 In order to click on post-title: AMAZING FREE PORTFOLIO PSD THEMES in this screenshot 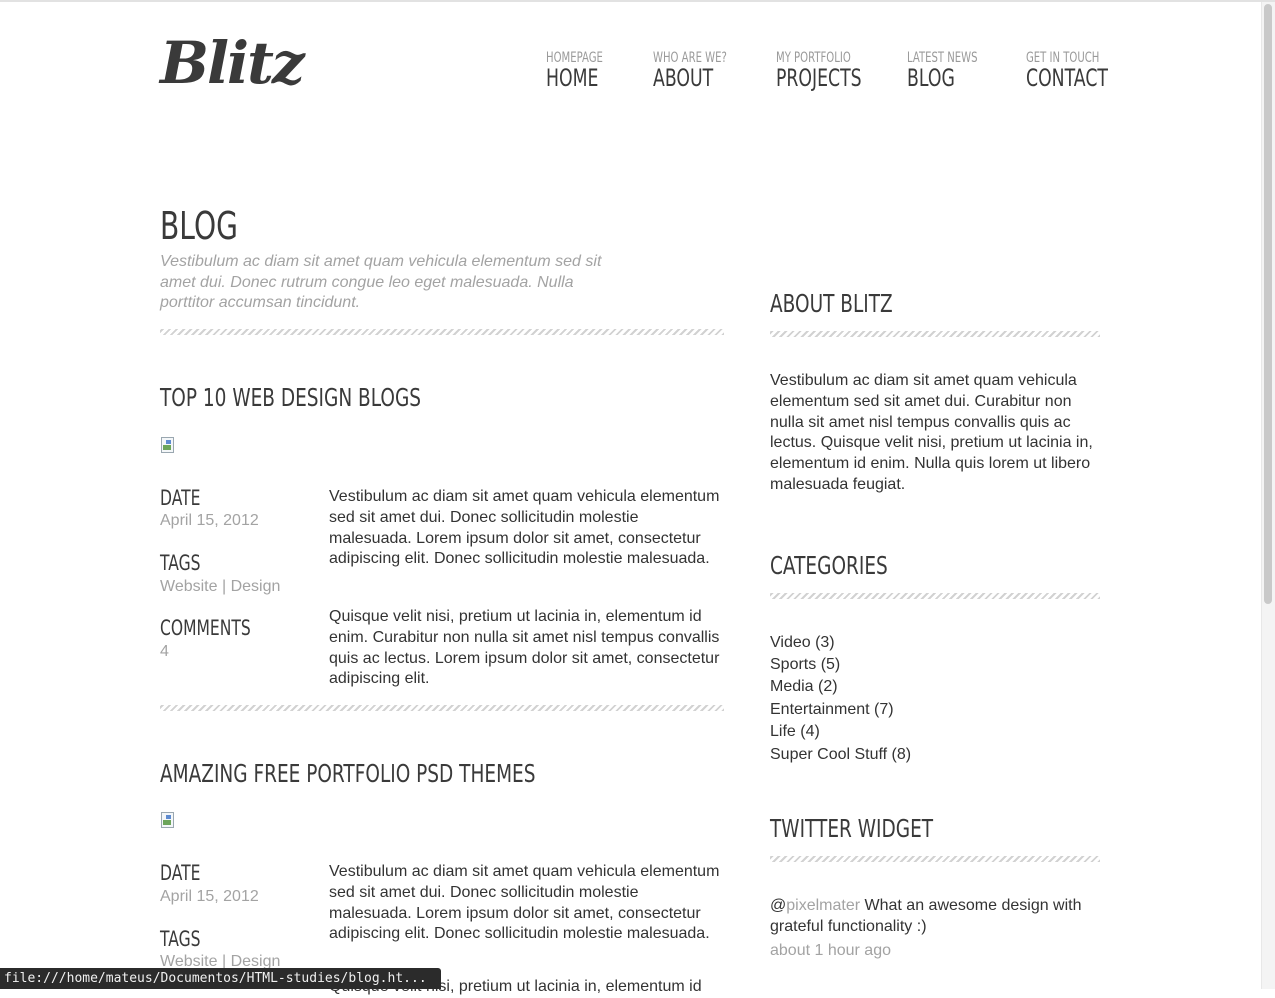, I will do `click(347, 773)`.